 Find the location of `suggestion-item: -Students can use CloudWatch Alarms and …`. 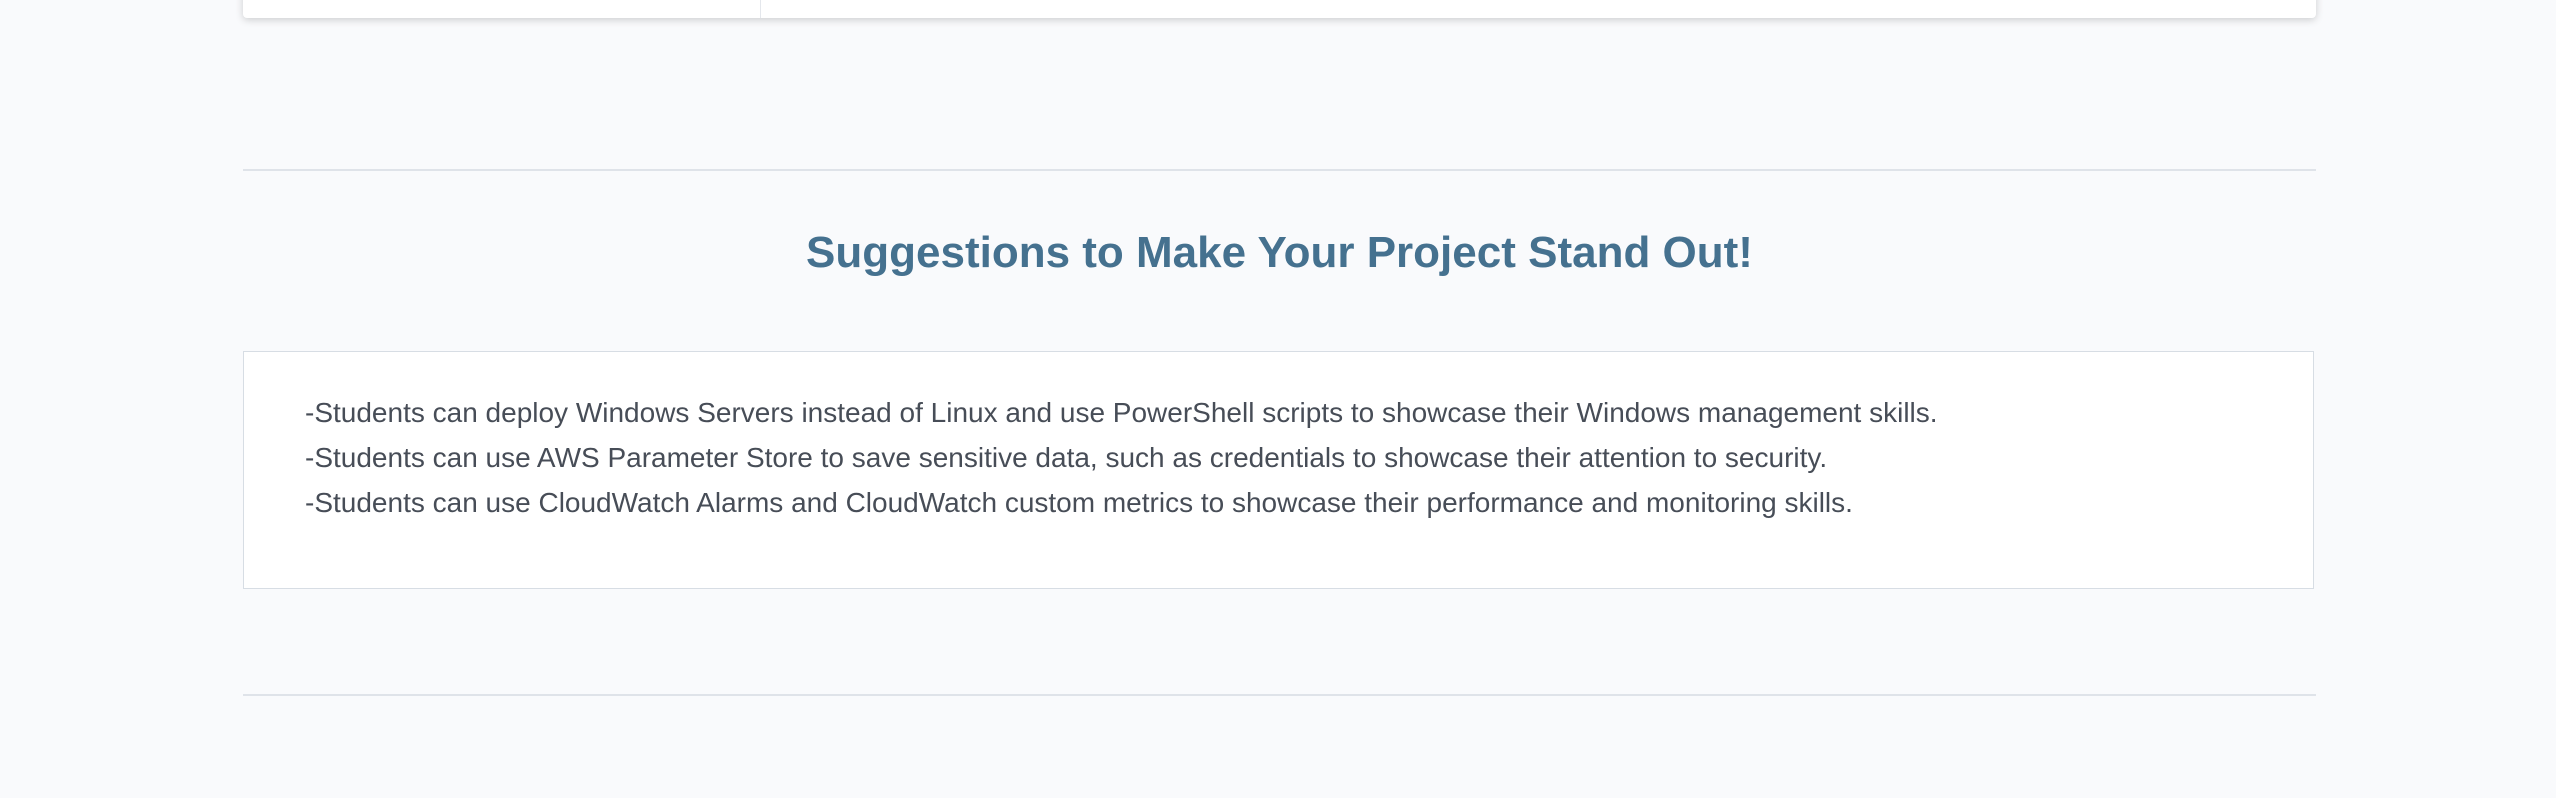

suggestion-item: -Students can use CloudWatch Alarms and … is located at coordinates (1079, 502).